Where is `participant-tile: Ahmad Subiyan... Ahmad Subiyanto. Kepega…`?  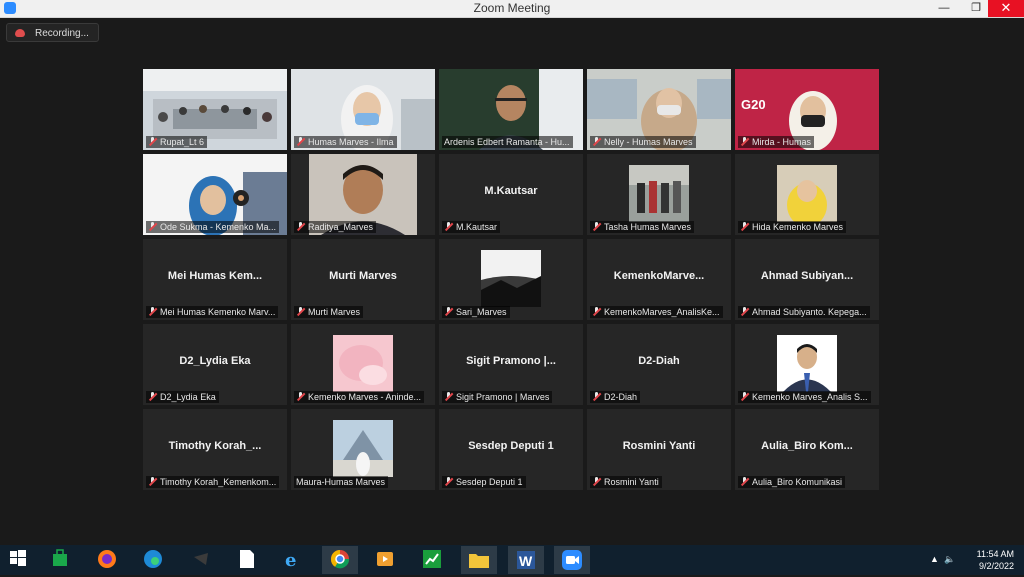 participant-tile: Ahmad Subiyan... Ahmad Subiyanto. Kepega… is located at coordinates (807, 279).